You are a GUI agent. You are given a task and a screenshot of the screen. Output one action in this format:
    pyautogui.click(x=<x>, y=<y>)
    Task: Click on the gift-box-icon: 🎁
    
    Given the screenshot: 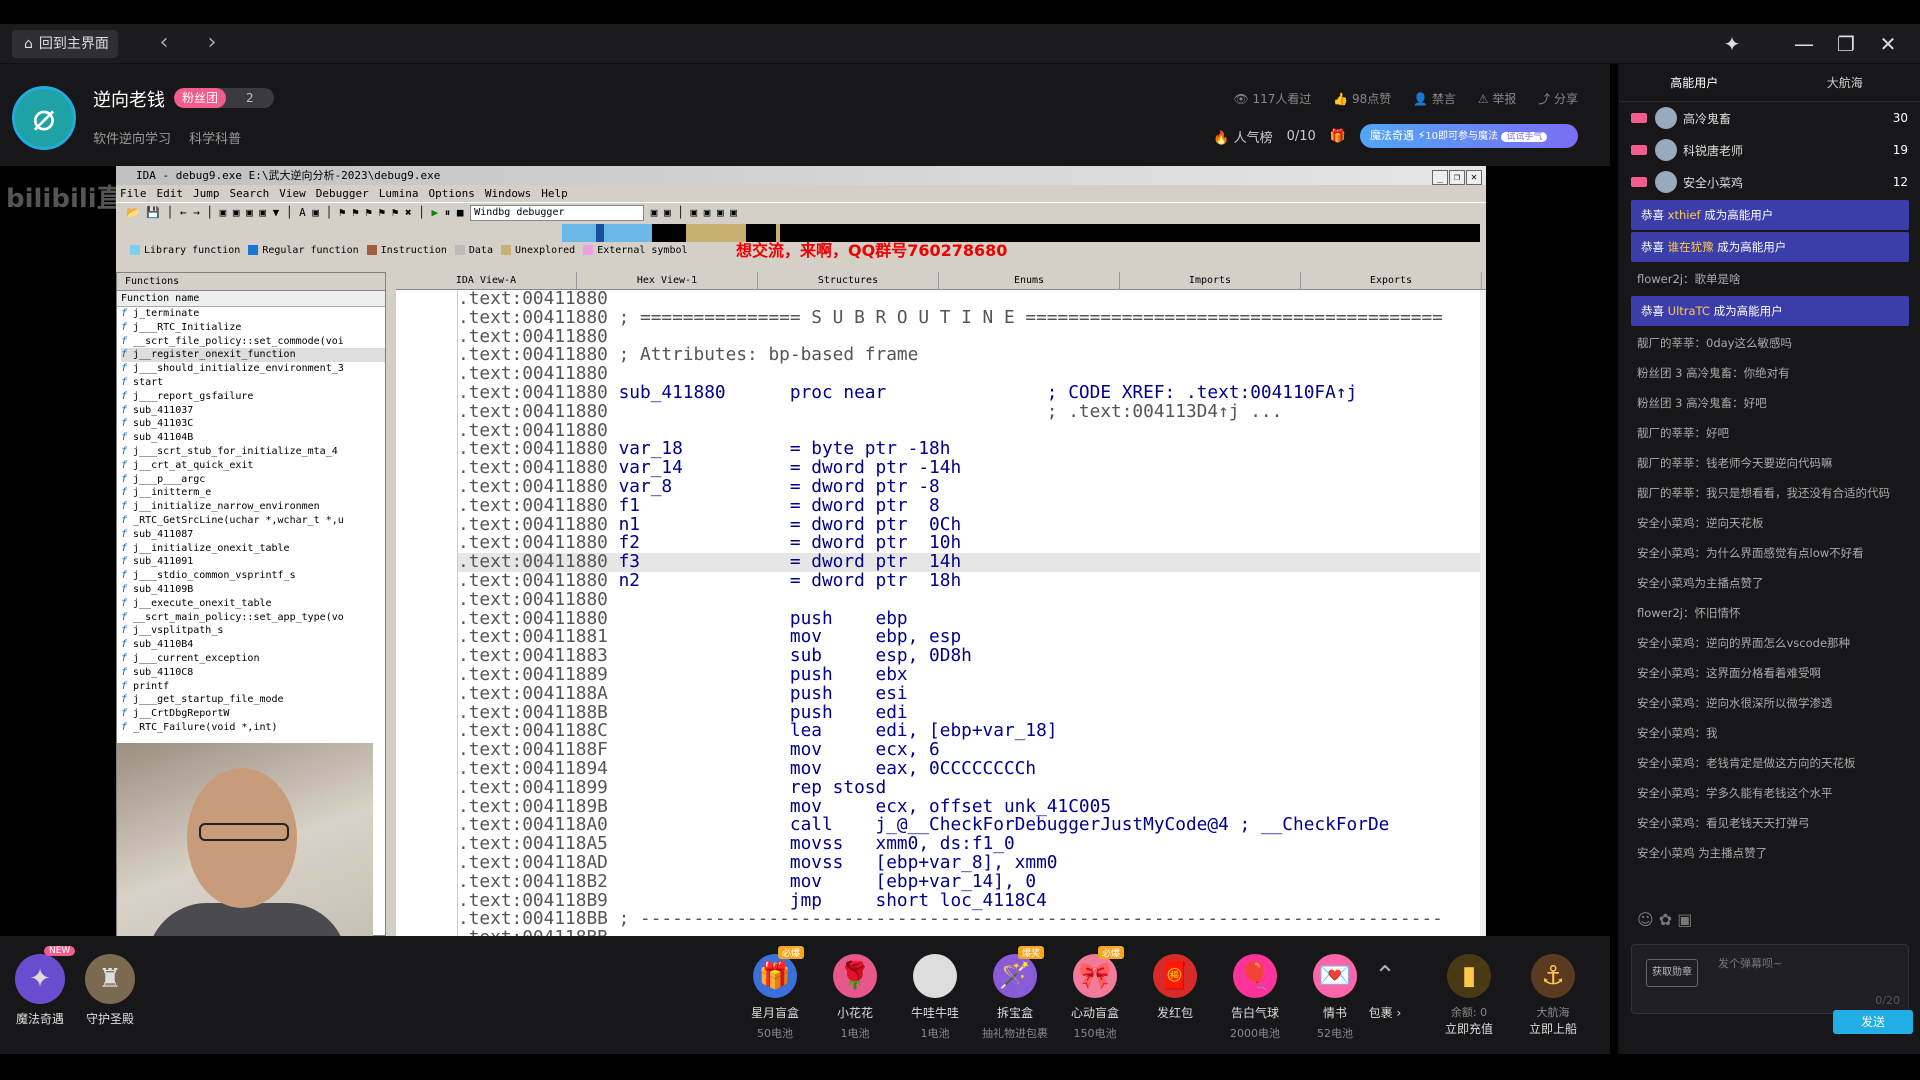 What is the action you would take?
    pyautogui.click(x=1338, y=136)
    